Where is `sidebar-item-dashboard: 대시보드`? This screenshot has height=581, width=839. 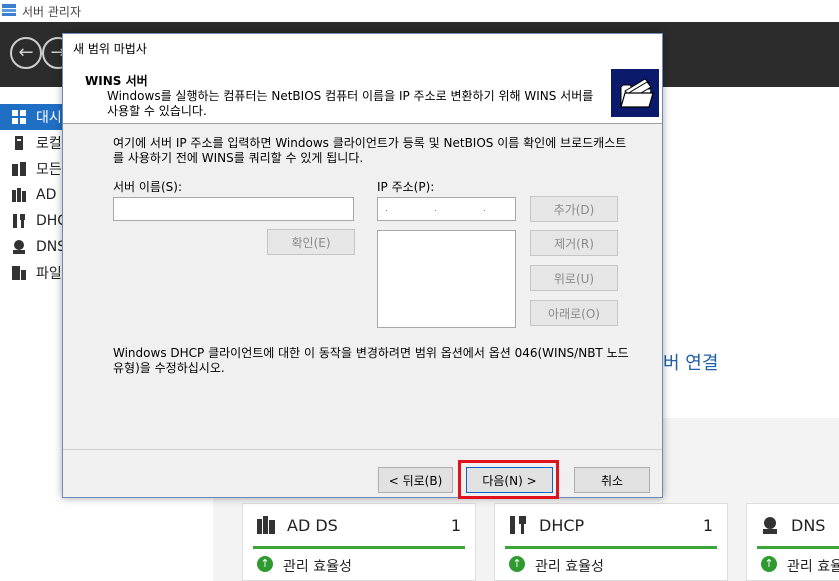
sidebar-item-dashboard: 대시보드 is located at coordinates (31, 117).